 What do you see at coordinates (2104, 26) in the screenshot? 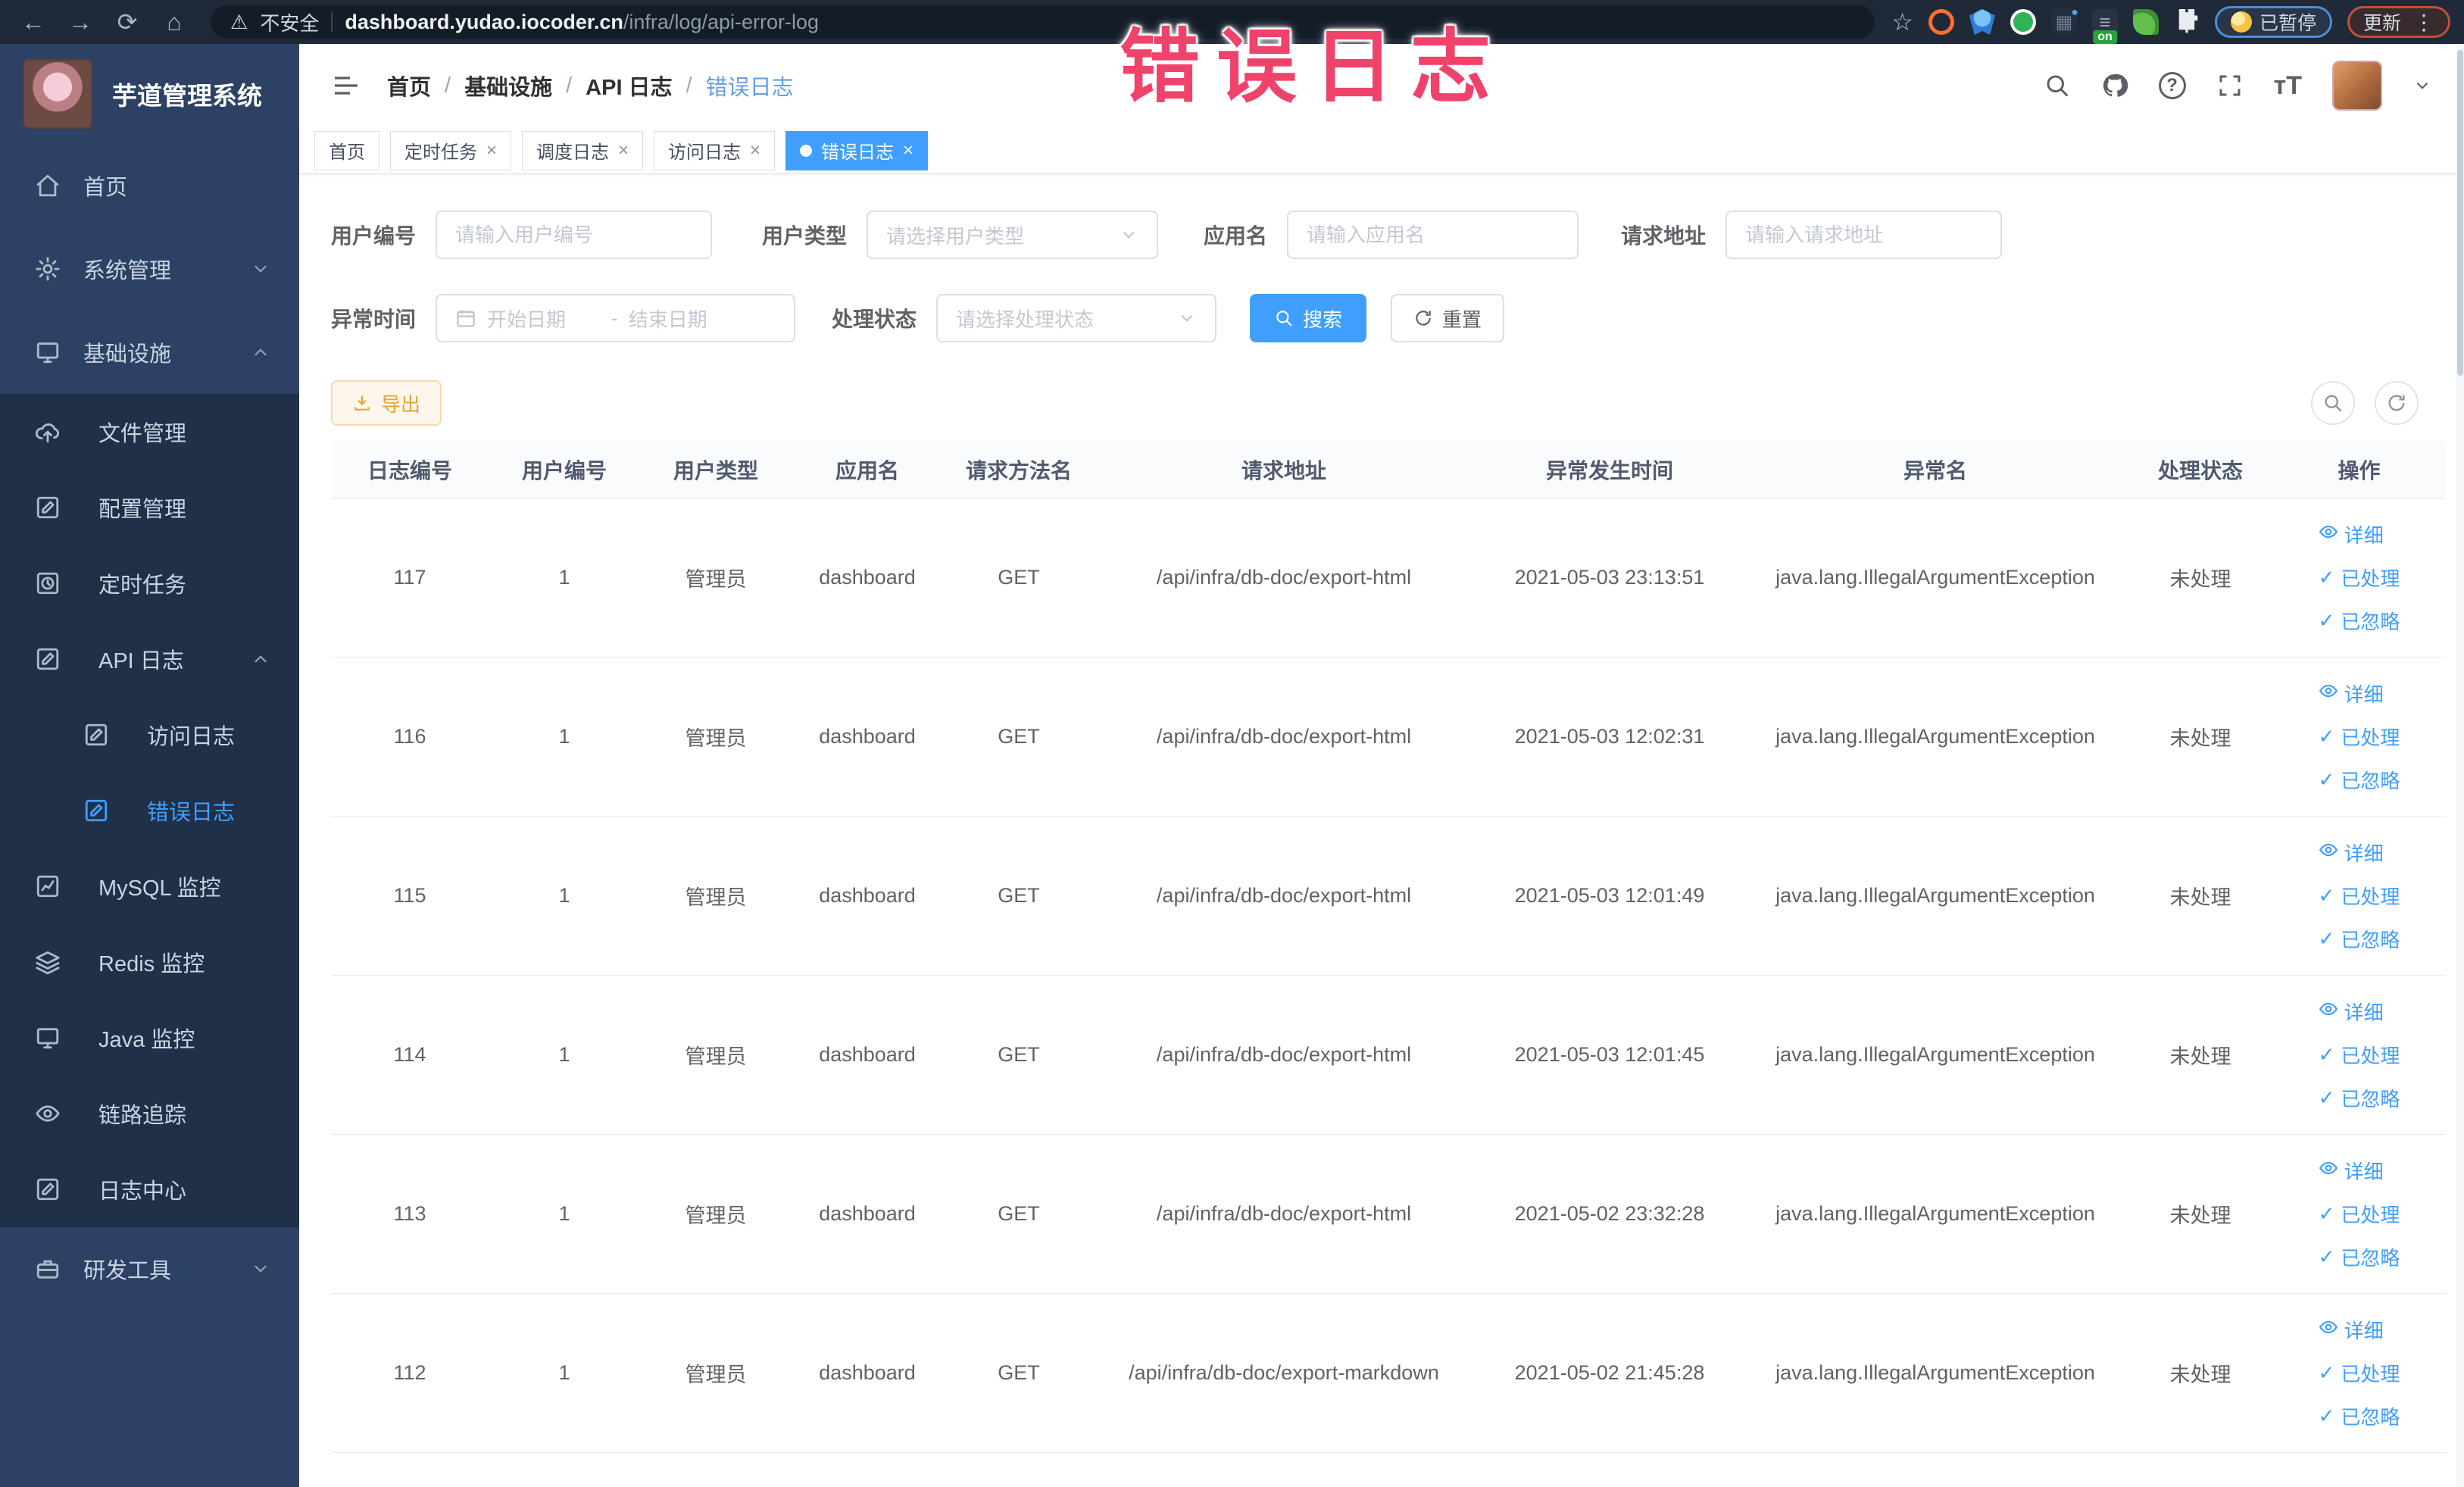
I see `on-badge-extension-icon: on` at bounding box center [2104, 26].